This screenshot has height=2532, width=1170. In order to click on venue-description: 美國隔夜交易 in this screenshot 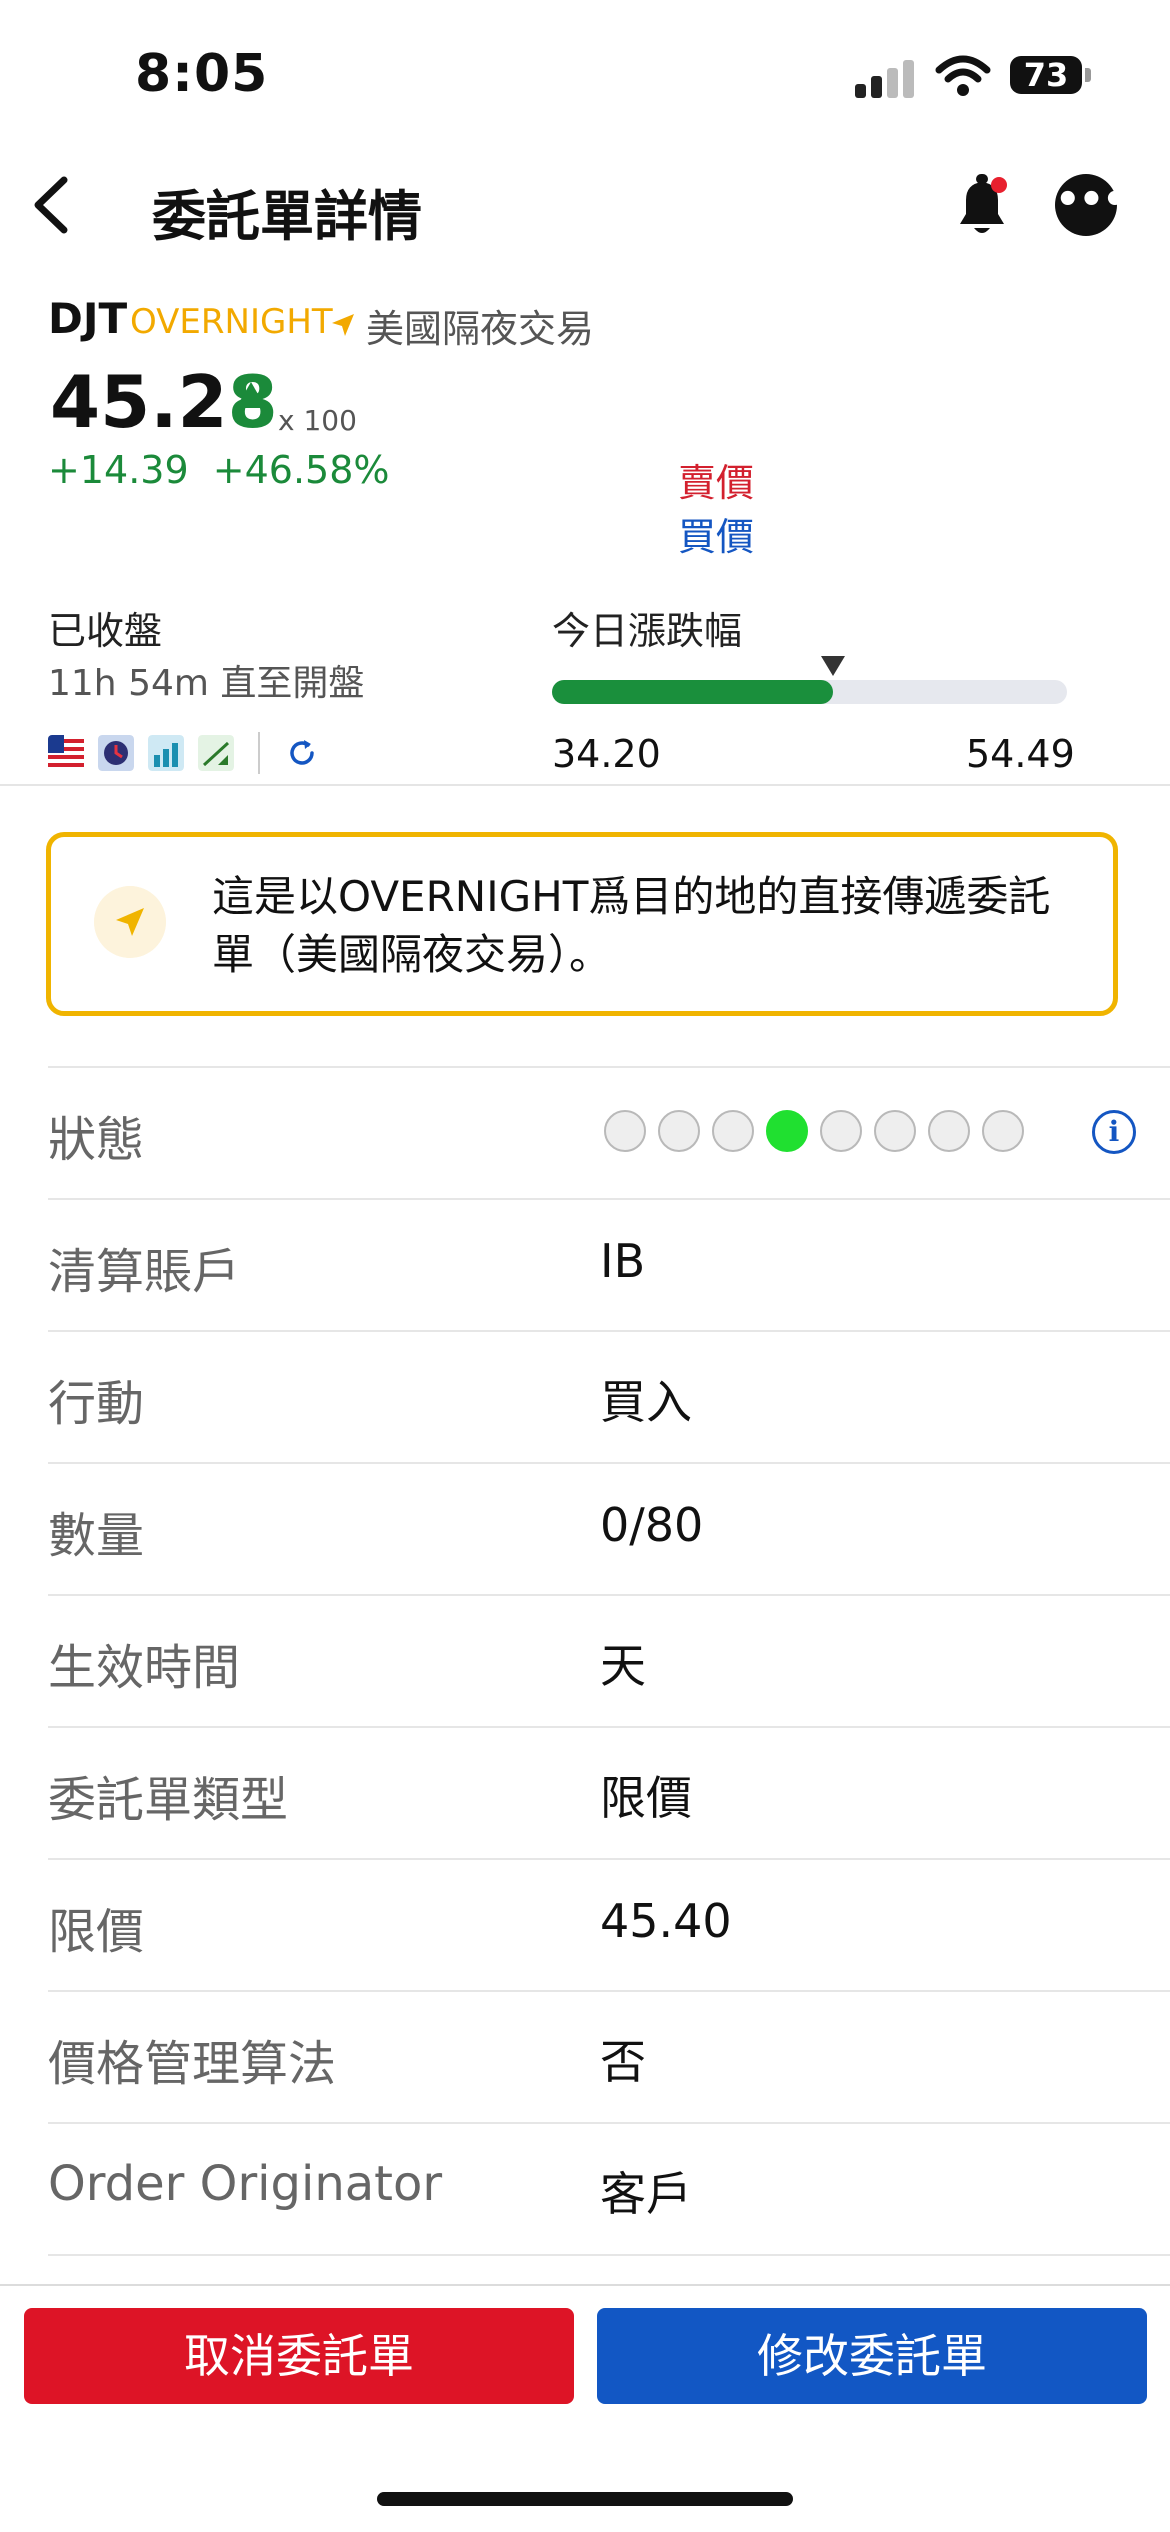, I will do `click(480, 329)`.